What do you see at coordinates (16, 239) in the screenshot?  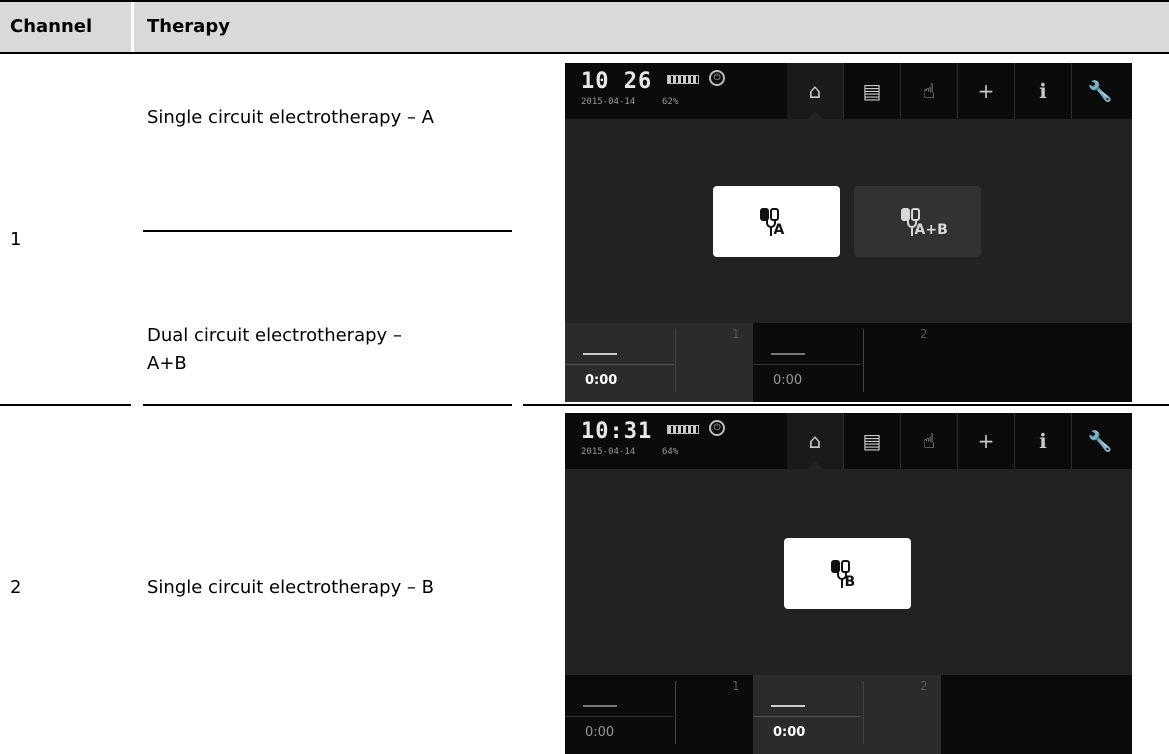 I see `channel-number-1: 1` at bounding box center [16, 239].